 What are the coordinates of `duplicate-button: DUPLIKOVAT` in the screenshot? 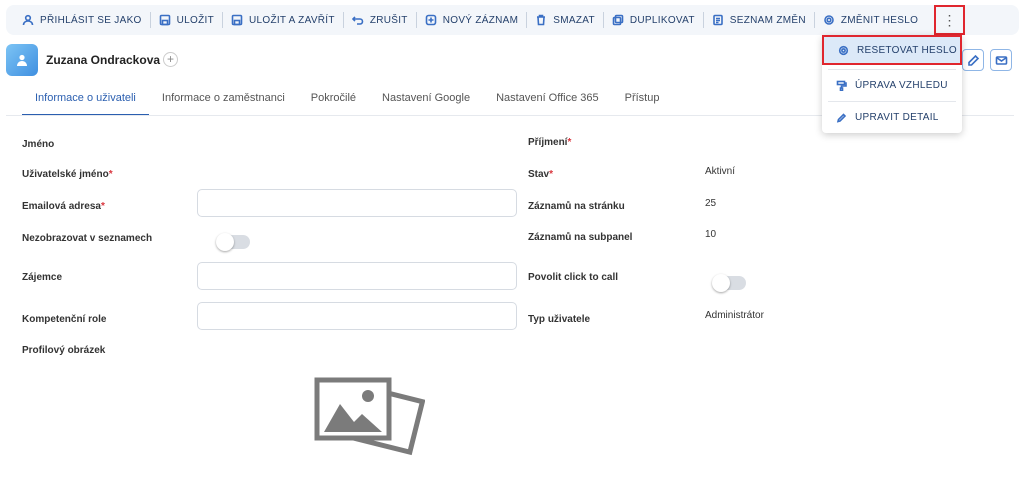 It's located at (653, 20).